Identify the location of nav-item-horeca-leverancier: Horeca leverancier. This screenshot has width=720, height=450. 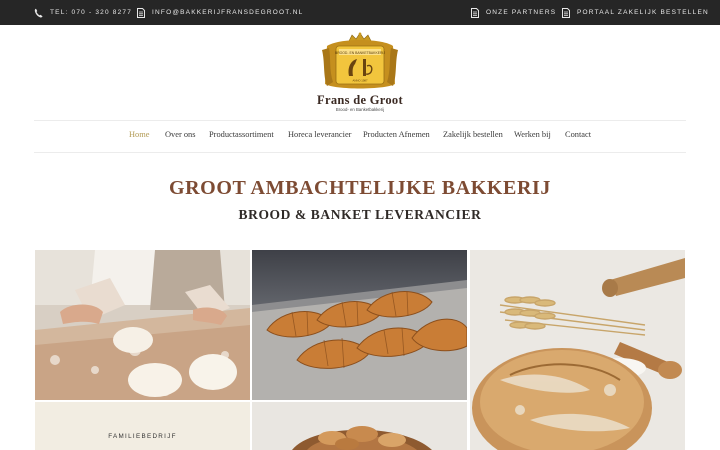
(319, 134).